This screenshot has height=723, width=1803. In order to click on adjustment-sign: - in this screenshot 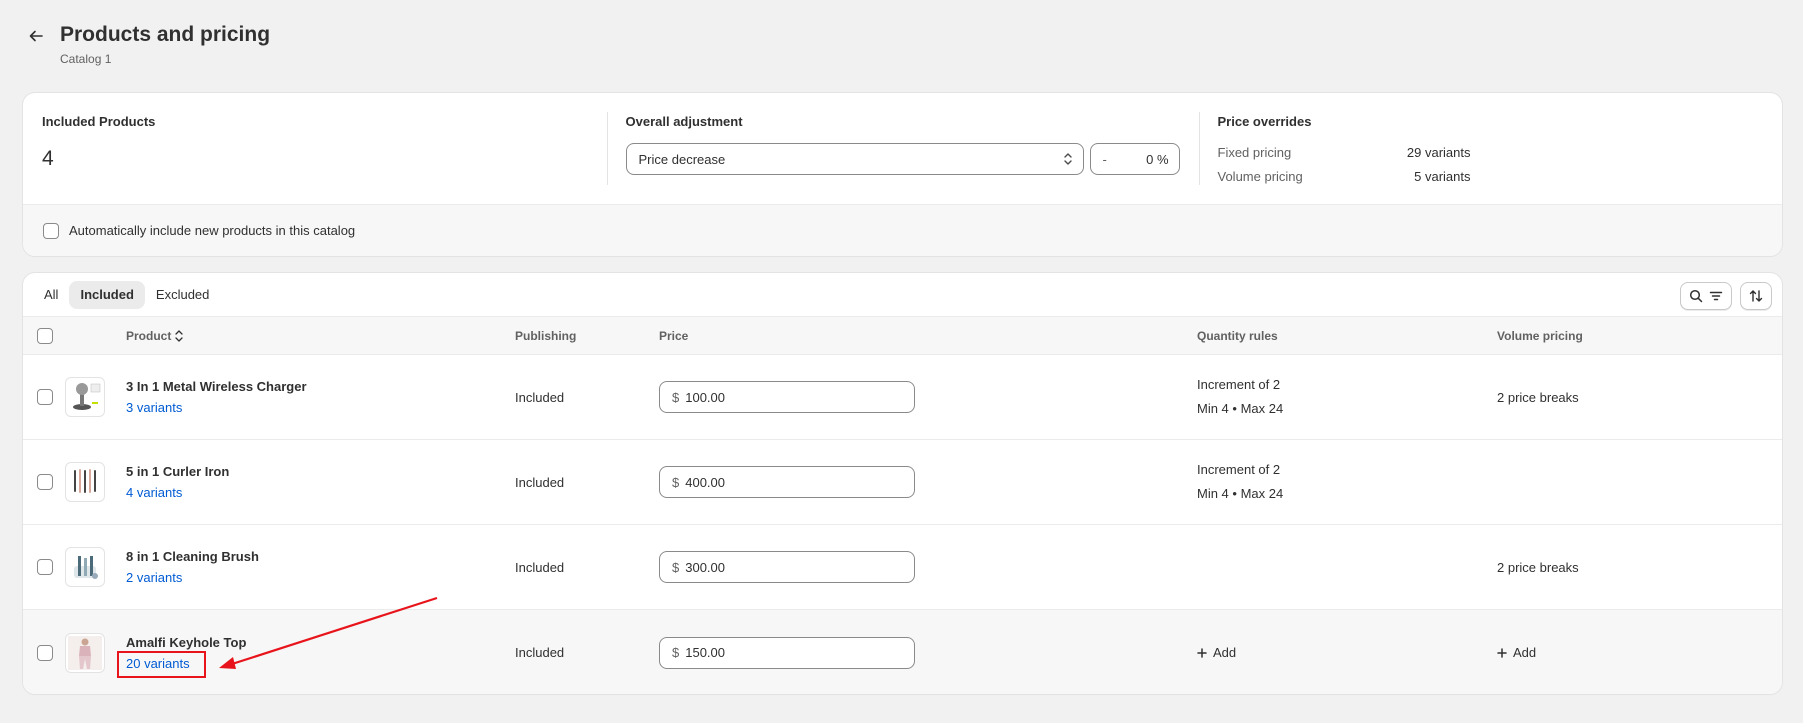, I will do `click(1104, 159)`.